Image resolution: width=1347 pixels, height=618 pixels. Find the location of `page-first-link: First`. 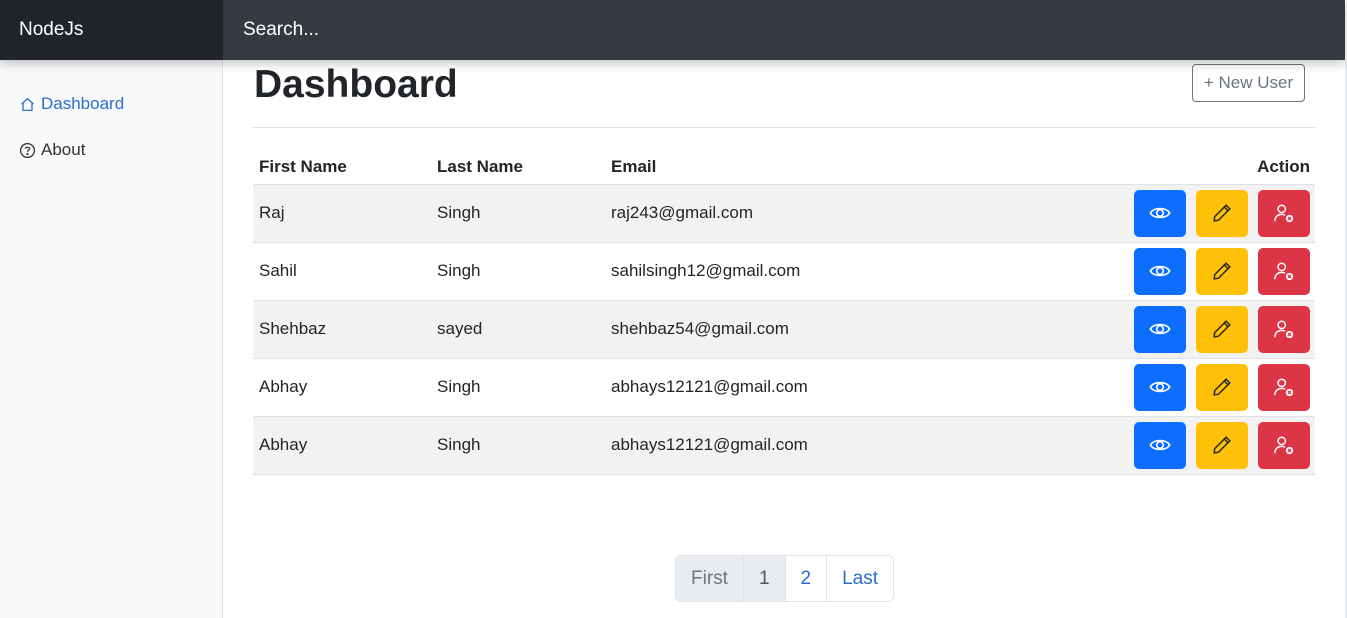

page-first-link: First is located at coordinates (710, 578).